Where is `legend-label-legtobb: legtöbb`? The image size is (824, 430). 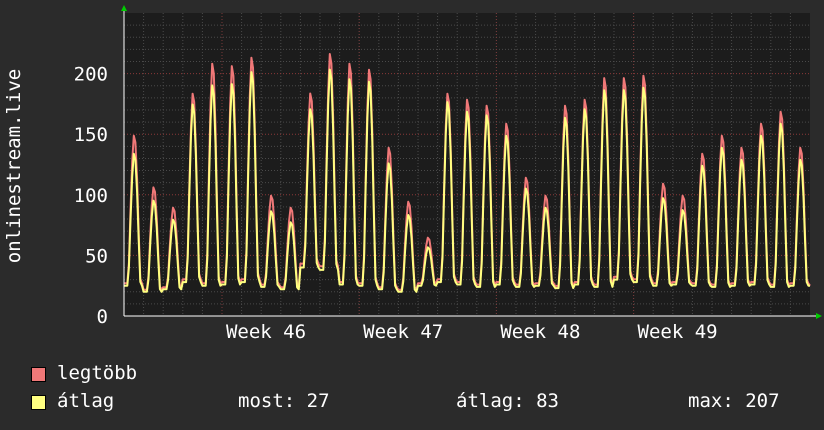
legend-label-legtobb: legtöbb is located at coordinates (97, 373).